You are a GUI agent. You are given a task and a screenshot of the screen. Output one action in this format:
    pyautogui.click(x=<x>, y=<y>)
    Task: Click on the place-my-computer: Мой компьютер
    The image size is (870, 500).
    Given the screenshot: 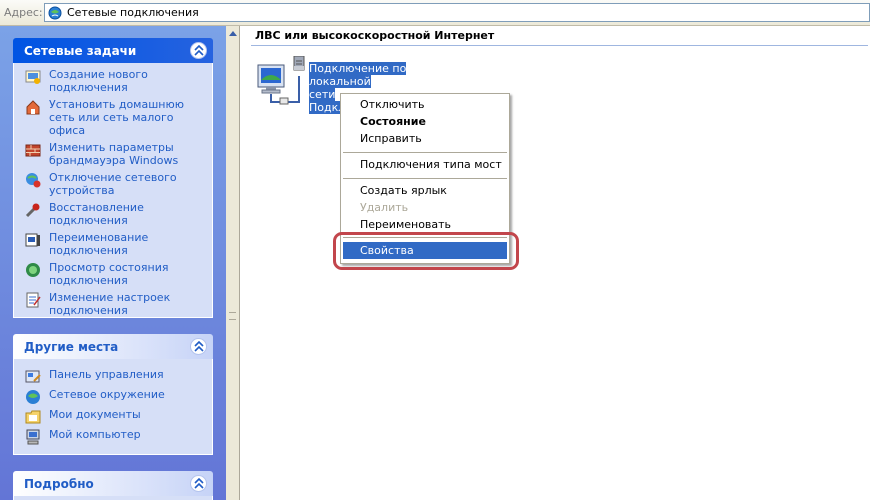 What is the action you would take?
    pyautogui.click(x=113, y=436)
    